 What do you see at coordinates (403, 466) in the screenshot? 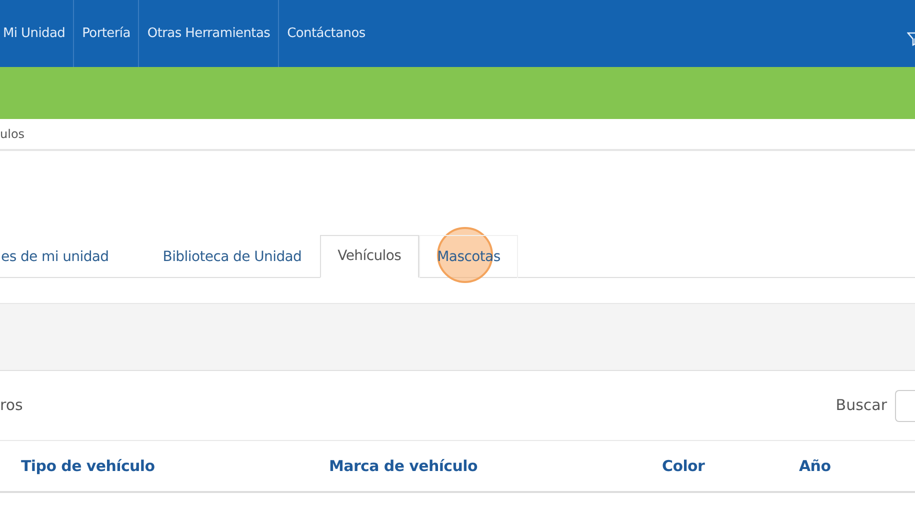
I see `column-header: Marca de vehículo` at bounding box center [403, 466].